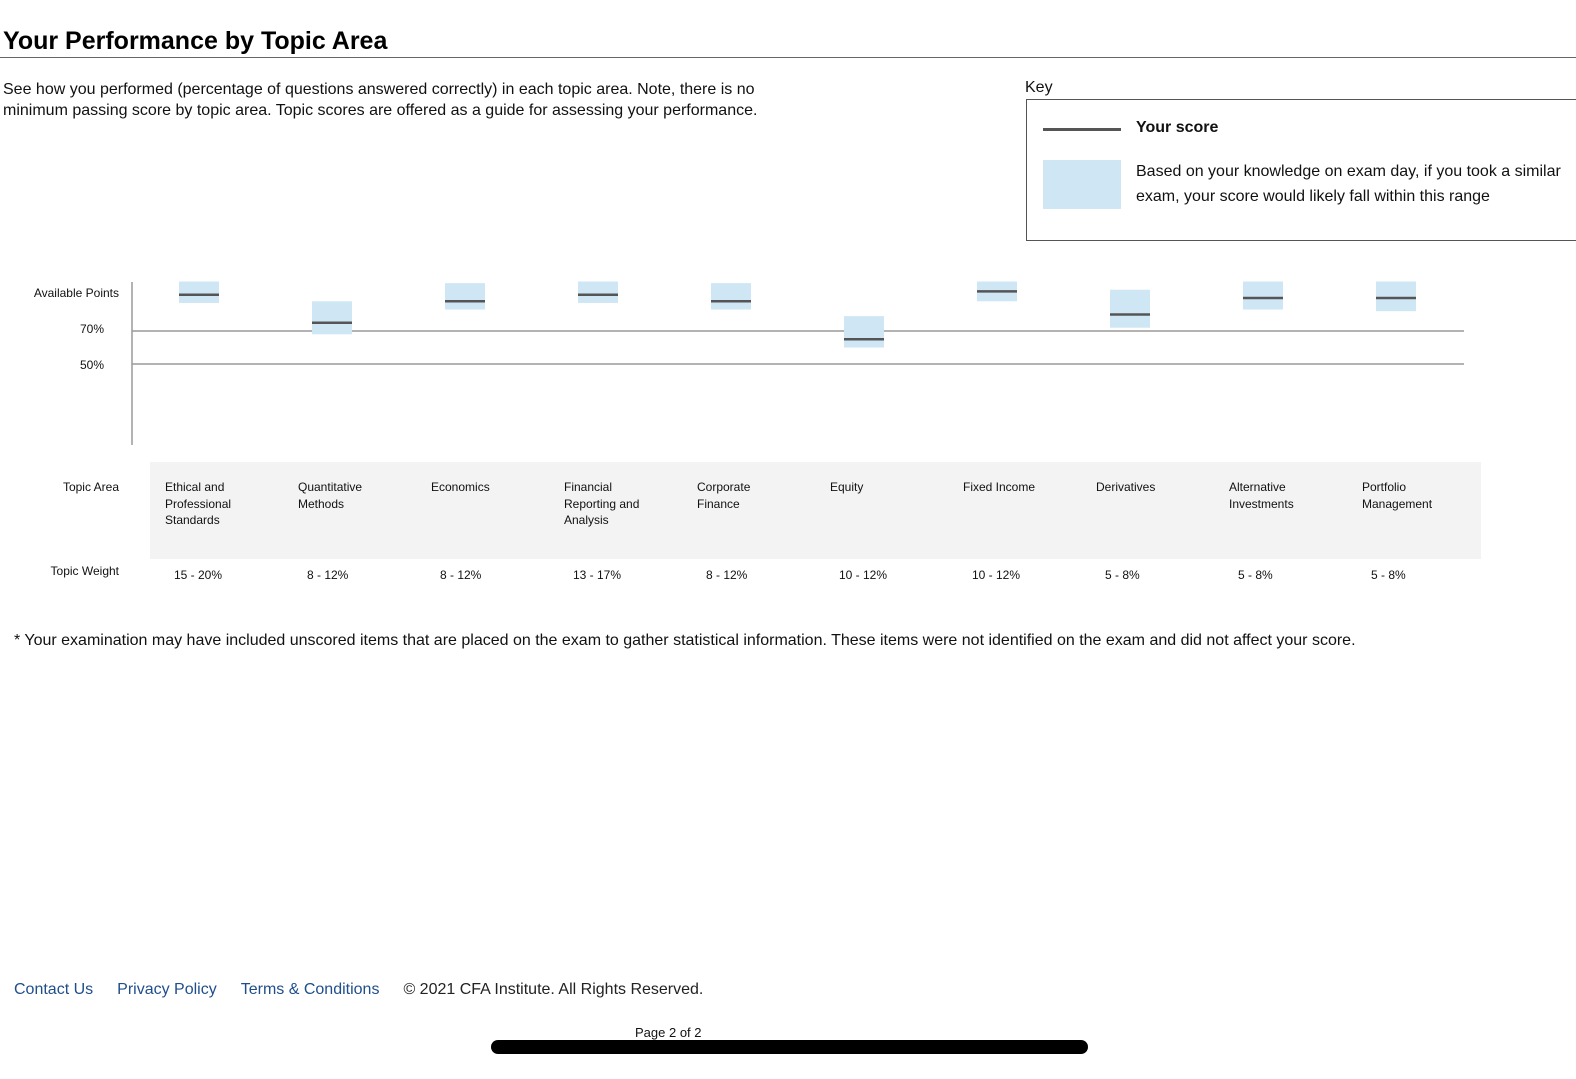 The width and height of the screenshot is (1576, 1079). I want to click on topic-area-line: Corporate, so click(724, 487).